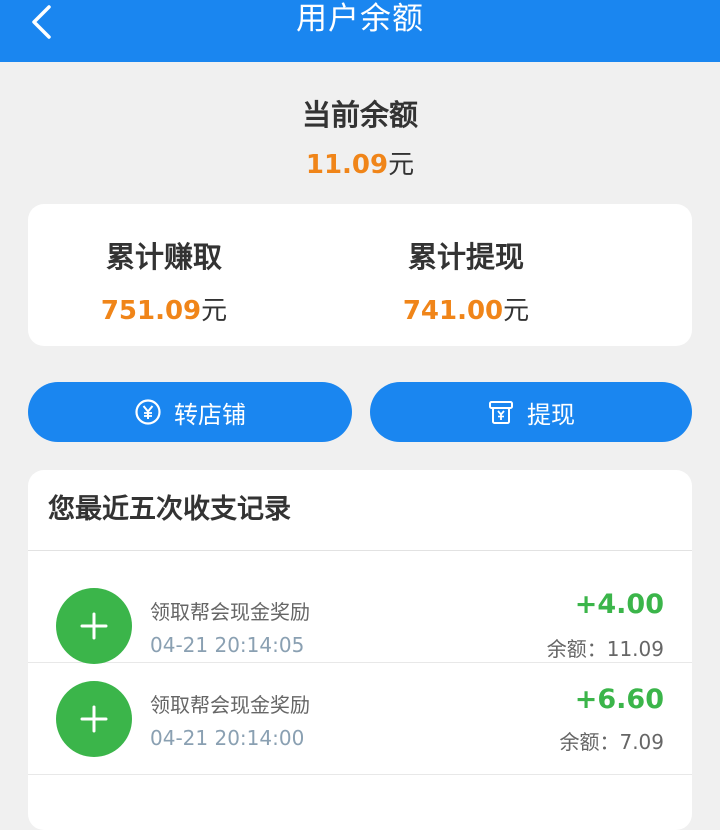 The width and height of the screenshot is (720, 830). I want to click on total-withdrawn-value: 741.00元, so click(466, 308).